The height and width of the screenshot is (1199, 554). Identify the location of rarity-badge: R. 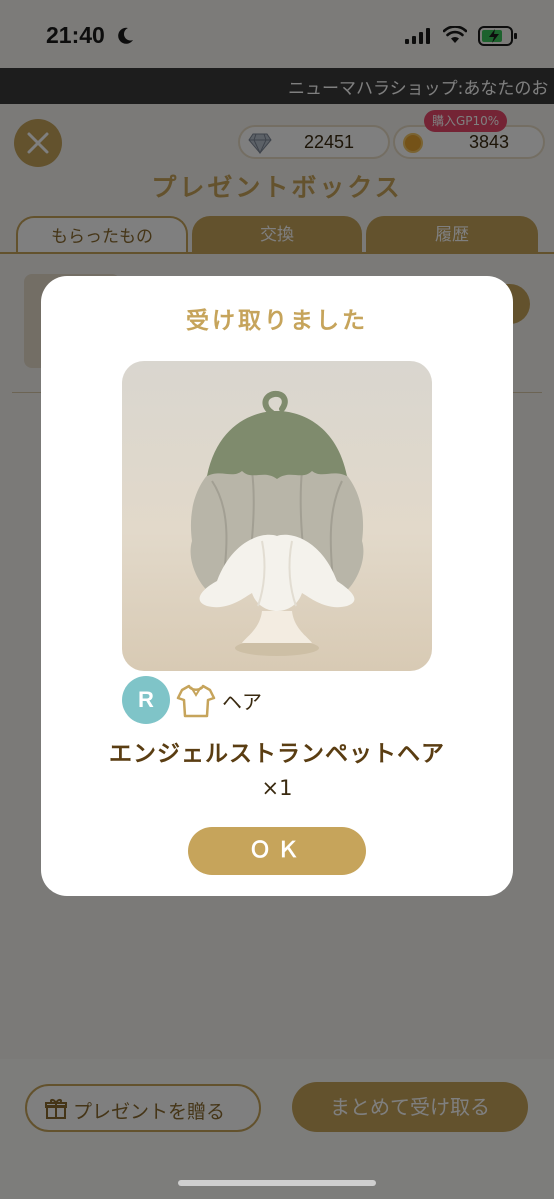
(146, 700).